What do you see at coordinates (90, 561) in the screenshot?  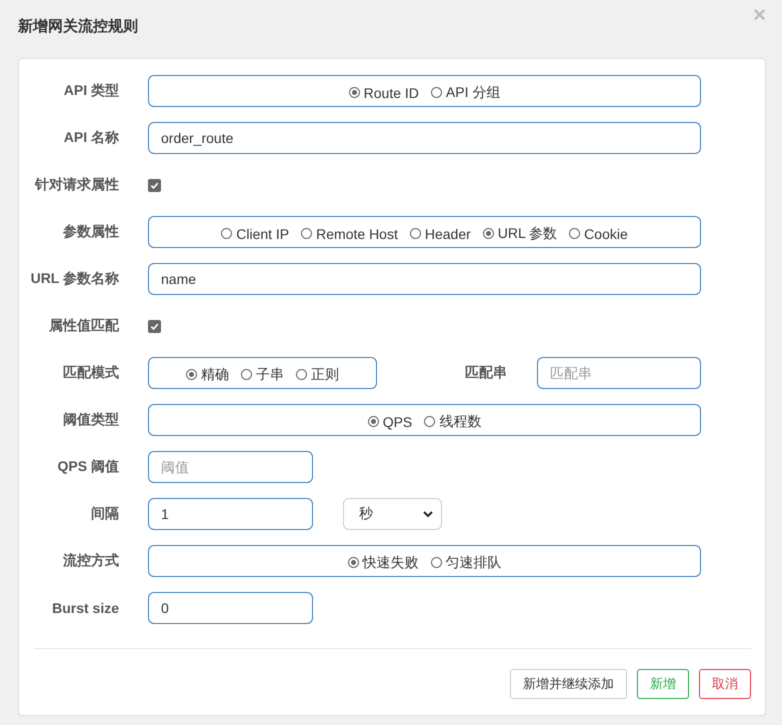 I see `field-label: 流控方式` at bounding box center [90, 561].